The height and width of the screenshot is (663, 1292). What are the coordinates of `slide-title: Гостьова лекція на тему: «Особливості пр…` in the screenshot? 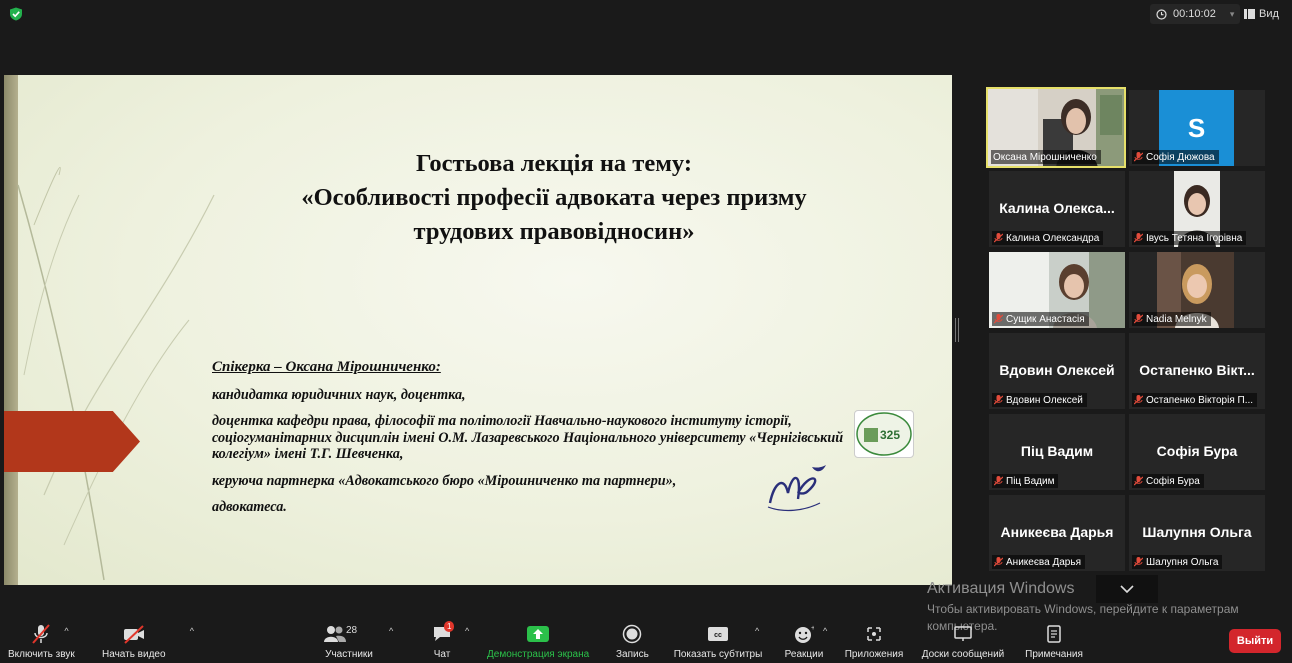 It's located at (554, 198).